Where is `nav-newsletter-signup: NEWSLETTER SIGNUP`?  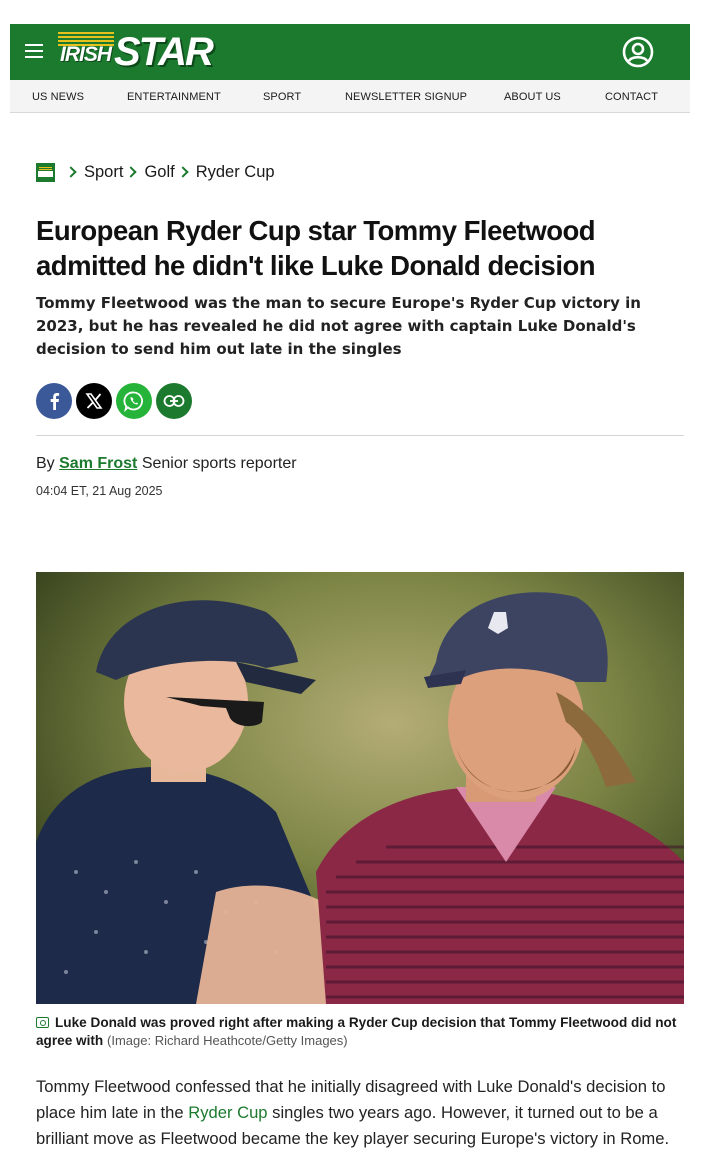
nav-newsletter-signup: NEWSLETTER SIGNUP is located at coordinates (406, 97).